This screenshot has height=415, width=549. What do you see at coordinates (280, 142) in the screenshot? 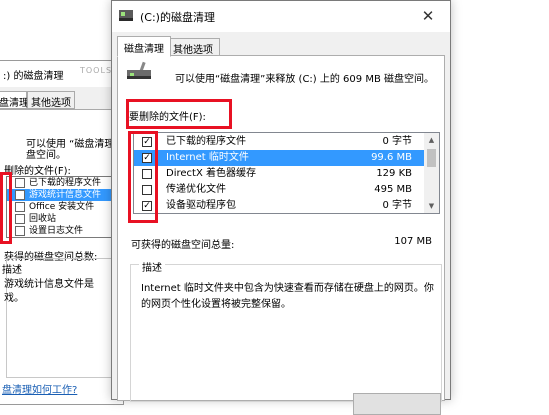
I see `list-item: ✓ 已下载的程序文件 0 字节` at bounding box center [280, 142].